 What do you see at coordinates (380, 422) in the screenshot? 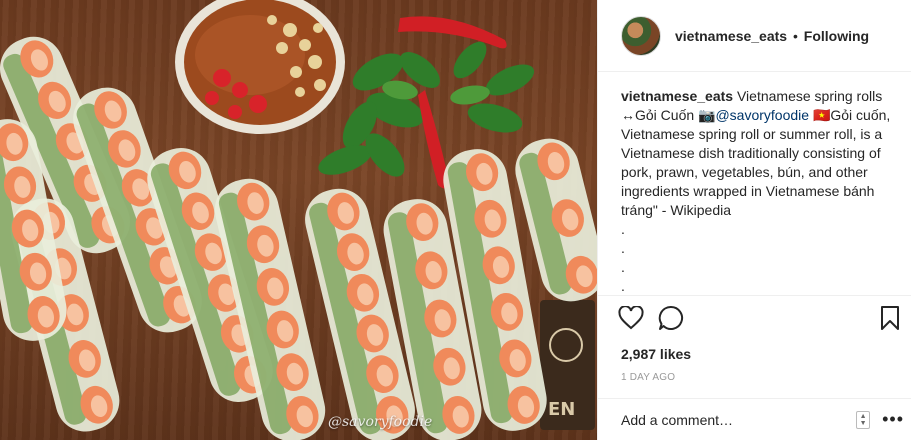
I see `photo-watermark: @savoryfoodie` at bounding box center [380, 422].